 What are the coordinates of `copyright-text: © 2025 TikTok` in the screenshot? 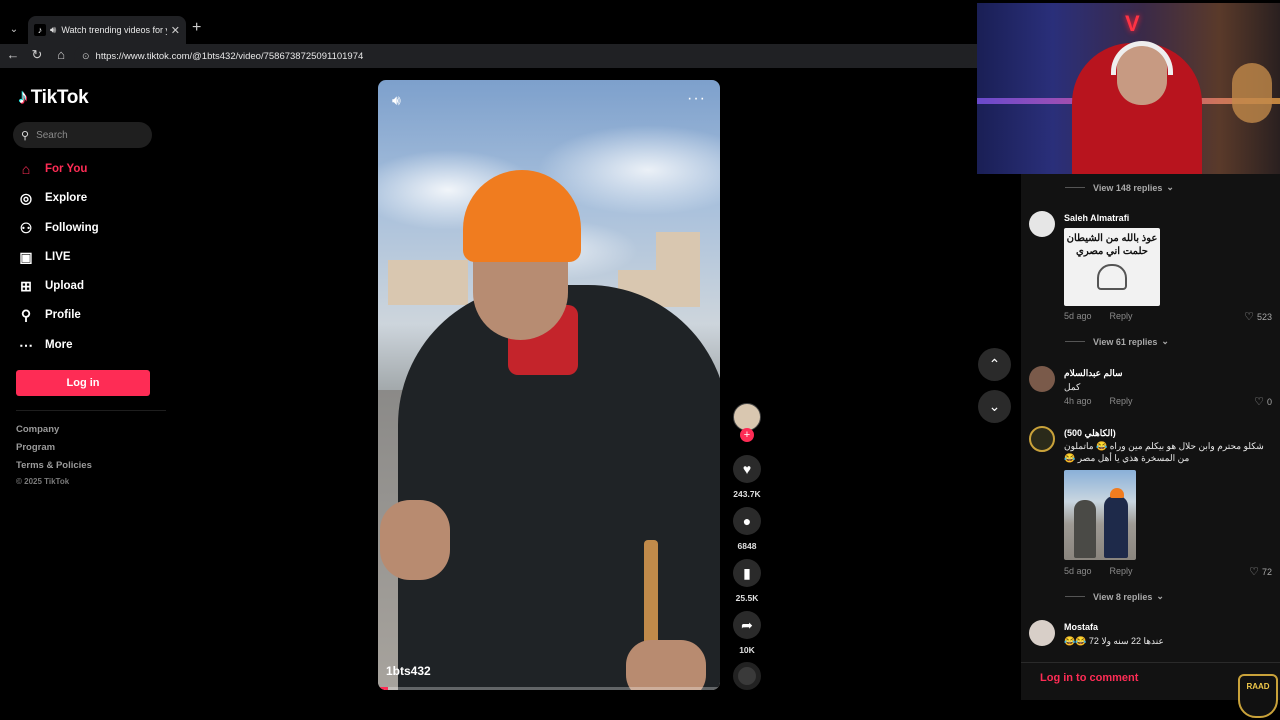 It's located at (43, 481).